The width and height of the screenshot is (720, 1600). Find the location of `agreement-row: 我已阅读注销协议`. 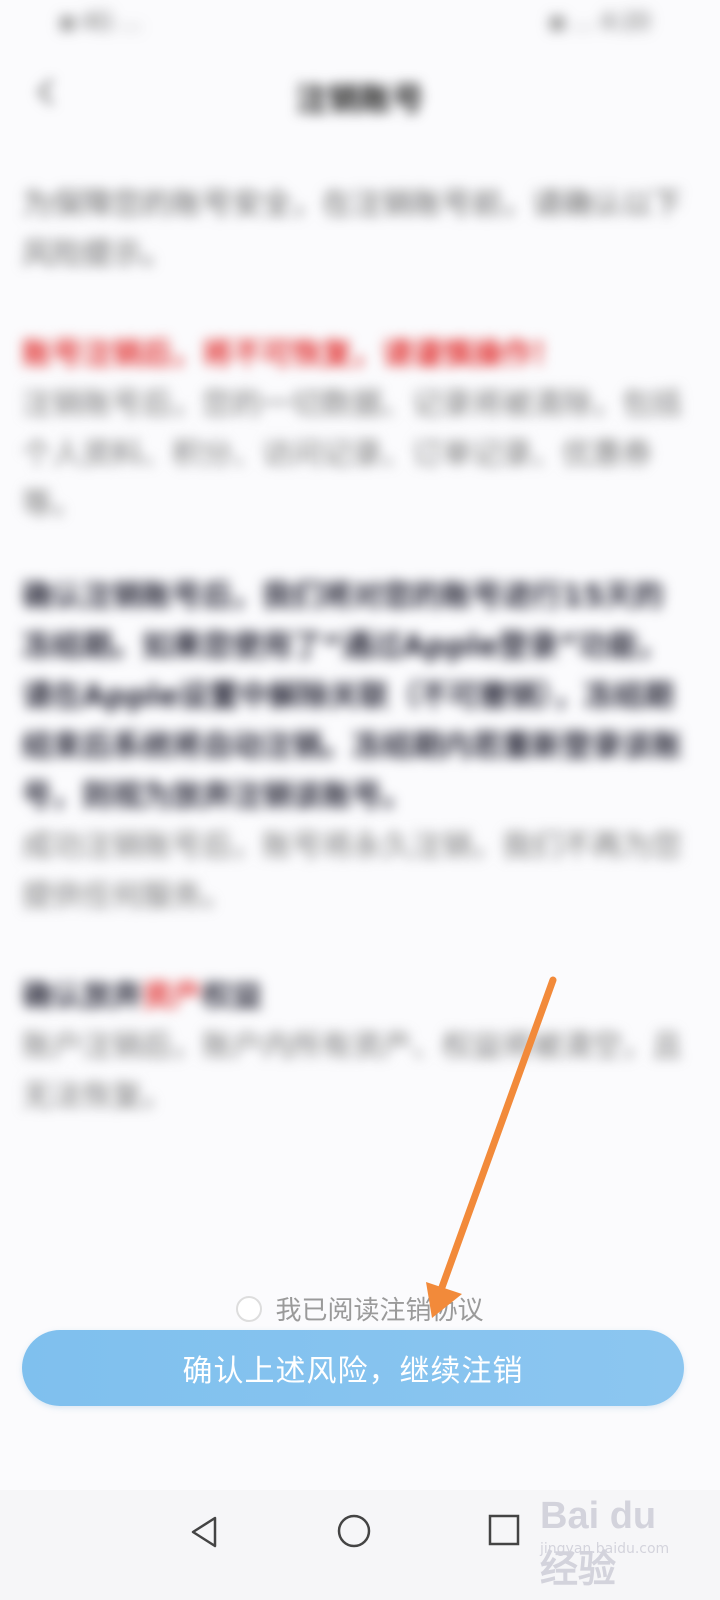

agreement-row: 我已阅读注销协议 is located at coordinates (360, 1310).